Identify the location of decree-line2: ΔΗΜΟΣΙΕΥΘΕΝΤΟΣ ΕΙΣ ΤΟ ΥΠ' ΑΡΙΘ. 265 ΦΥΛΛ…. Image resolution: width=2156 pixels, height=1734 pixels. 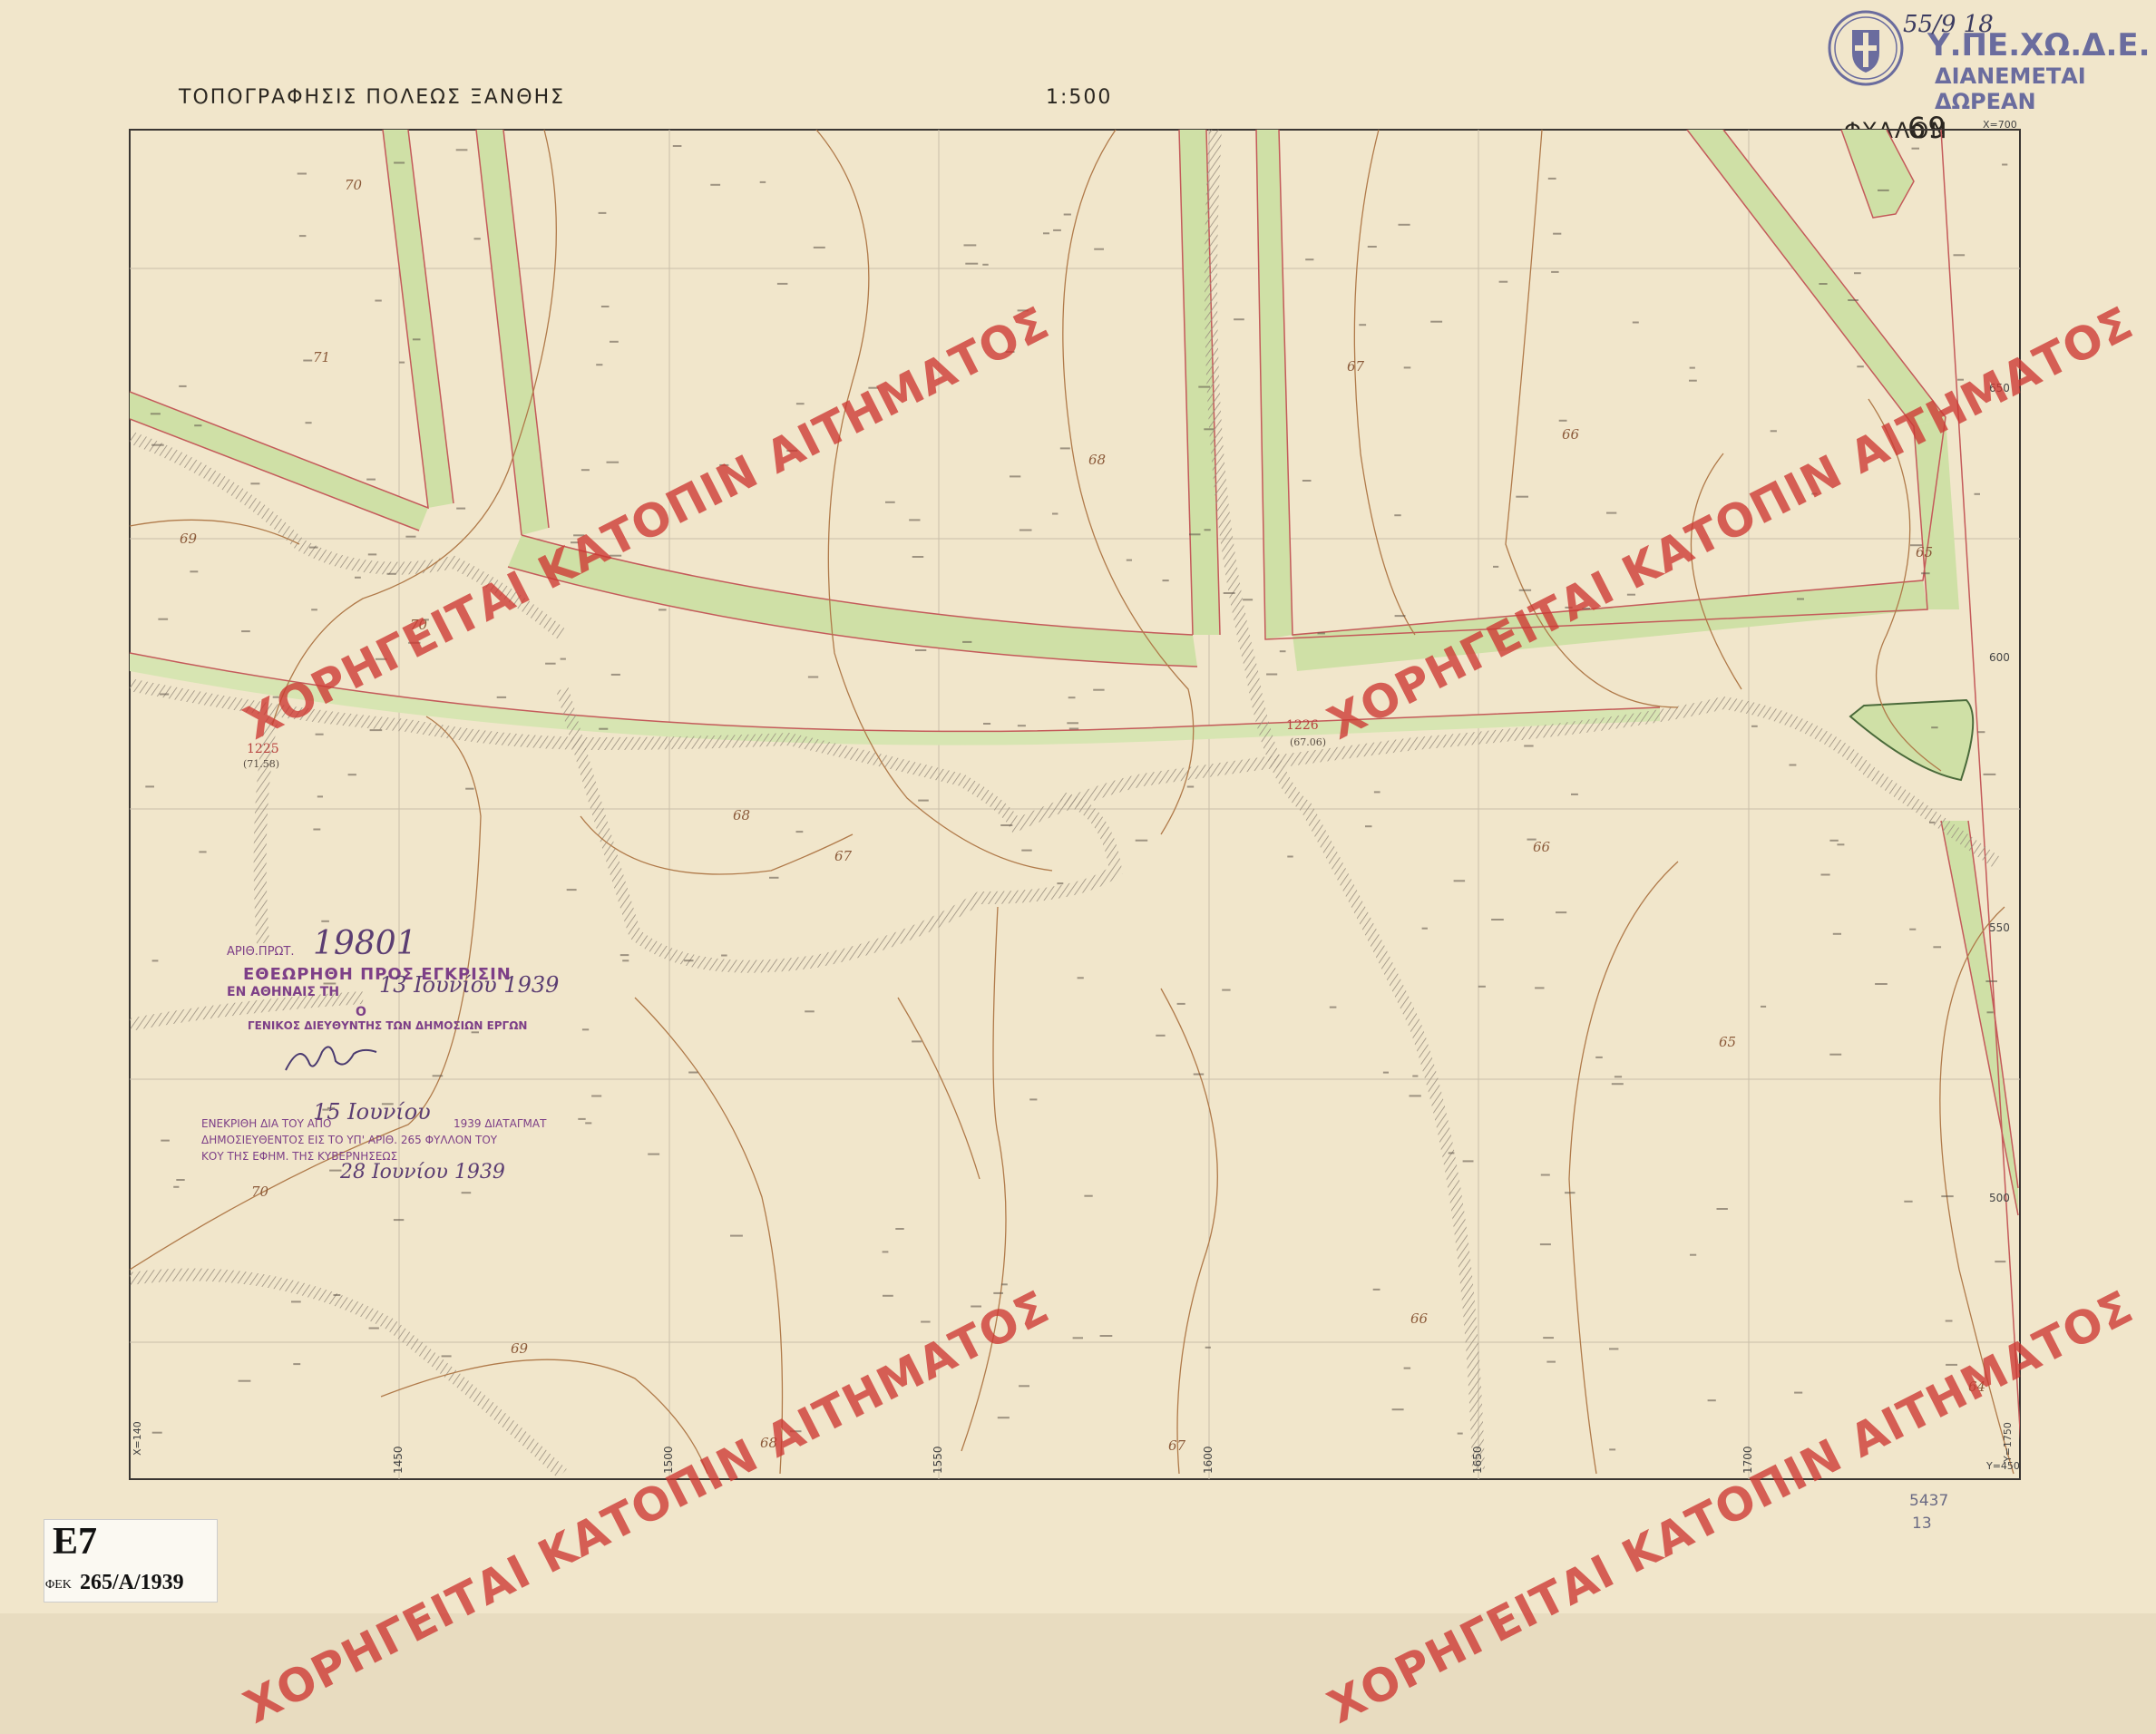
(349, 1140).